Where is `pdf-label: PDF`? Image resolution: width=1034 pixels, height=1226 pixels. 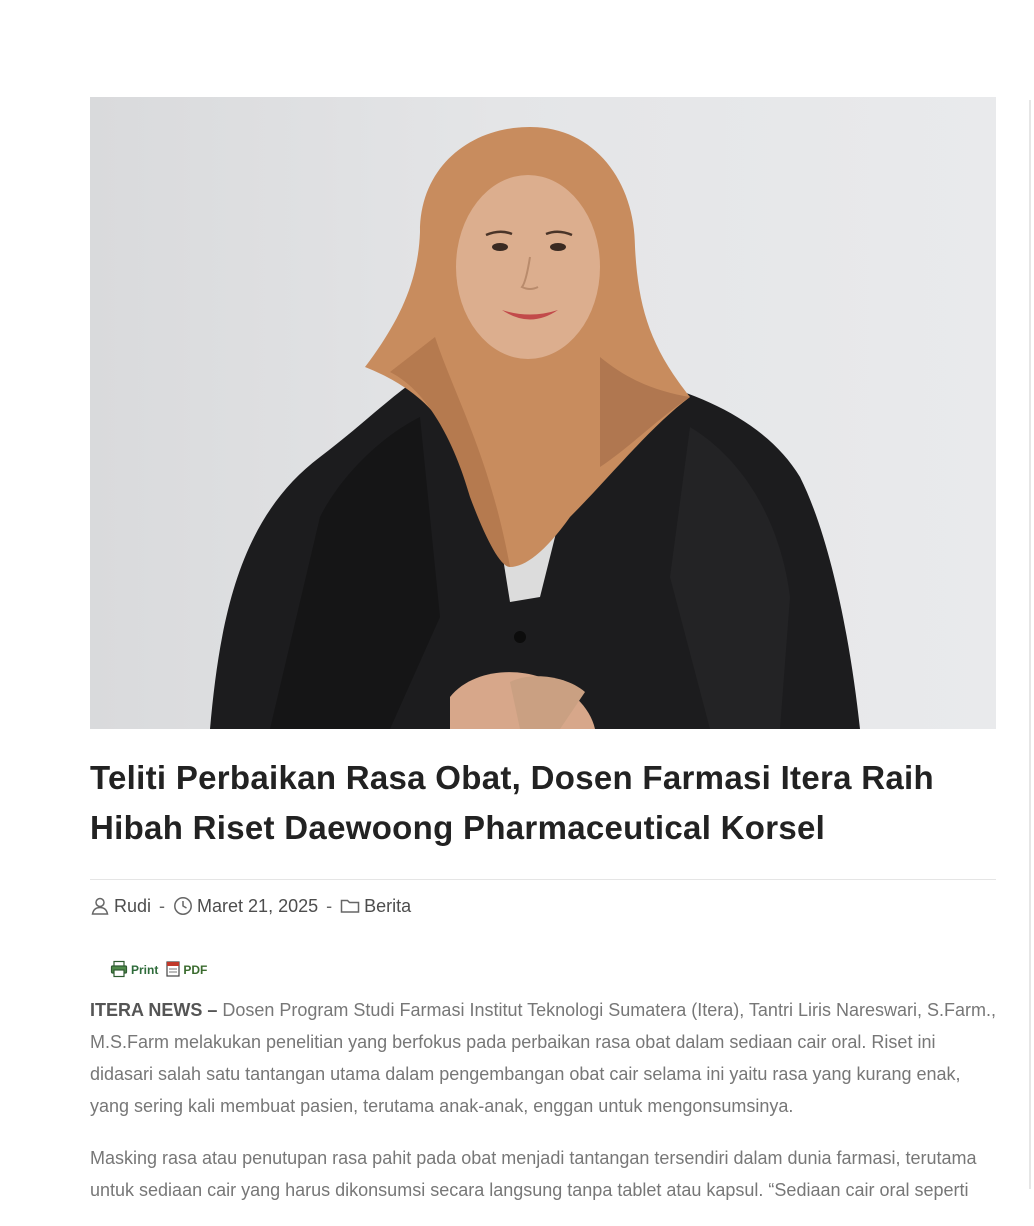 pdf-label: PDF is located at coordinates (195, 970).